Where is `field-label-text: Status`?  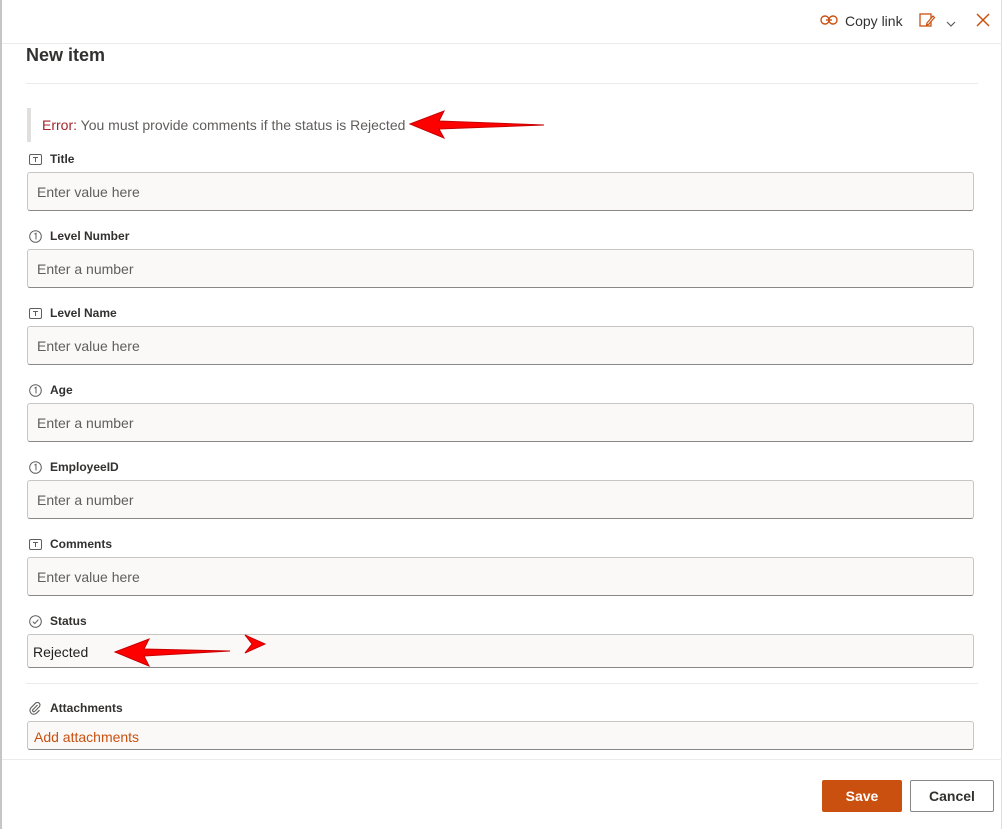 field-label-text: Status is located at coordinates (68, 621).